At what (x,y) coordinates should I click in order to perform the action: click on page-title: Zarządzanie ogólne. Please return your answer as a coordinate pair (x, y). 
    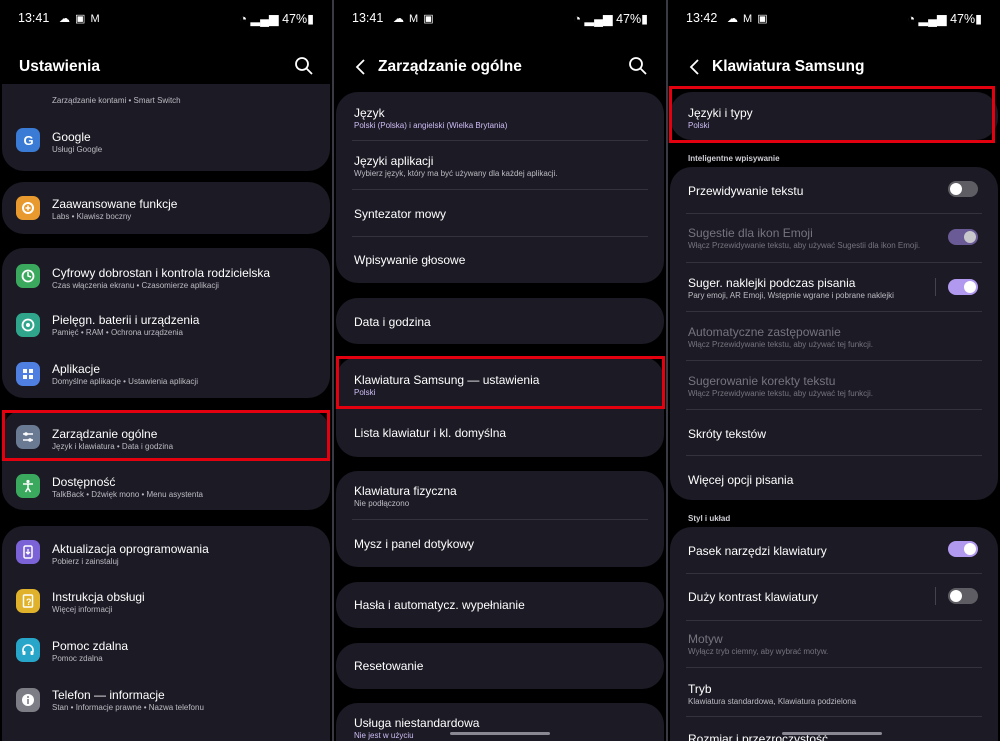
    Looking at the image, I should click on (450, 66).